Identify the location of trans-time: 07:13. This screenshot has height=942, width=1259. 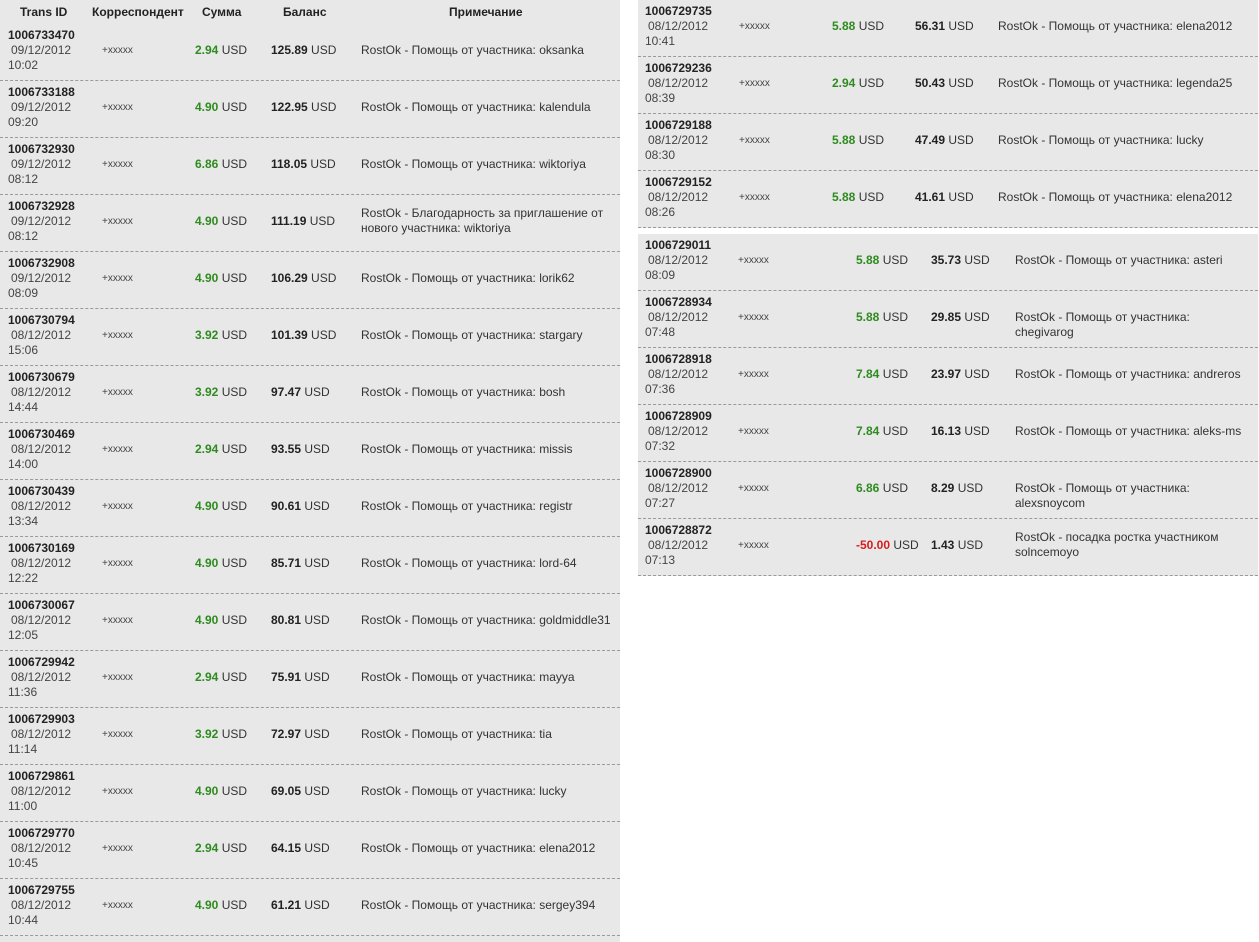
(660, 560).